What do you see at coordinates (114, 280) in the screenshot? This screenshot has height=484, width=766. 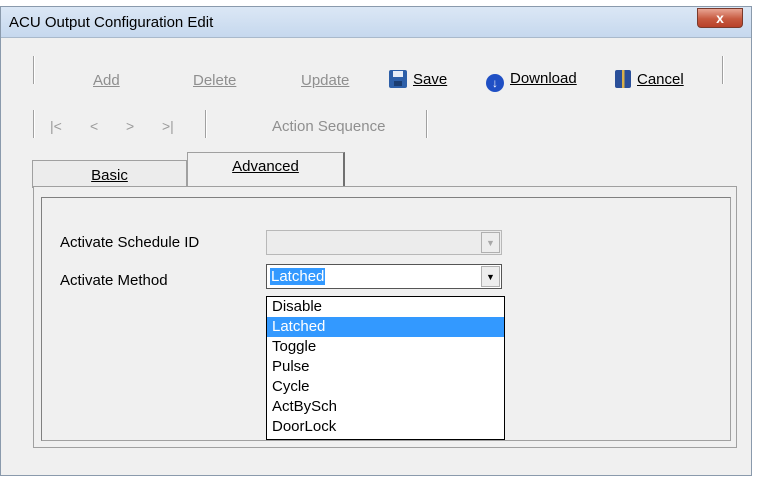 I see `activate-method-label: Activate Method` at bounding box center [114, 280].